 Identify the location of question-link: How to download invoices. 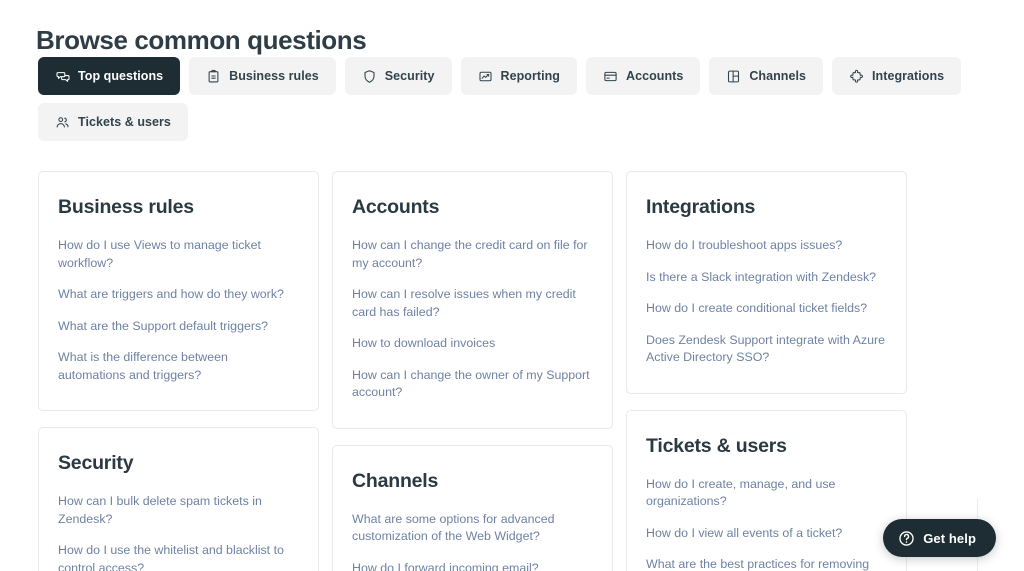
(472, 344).